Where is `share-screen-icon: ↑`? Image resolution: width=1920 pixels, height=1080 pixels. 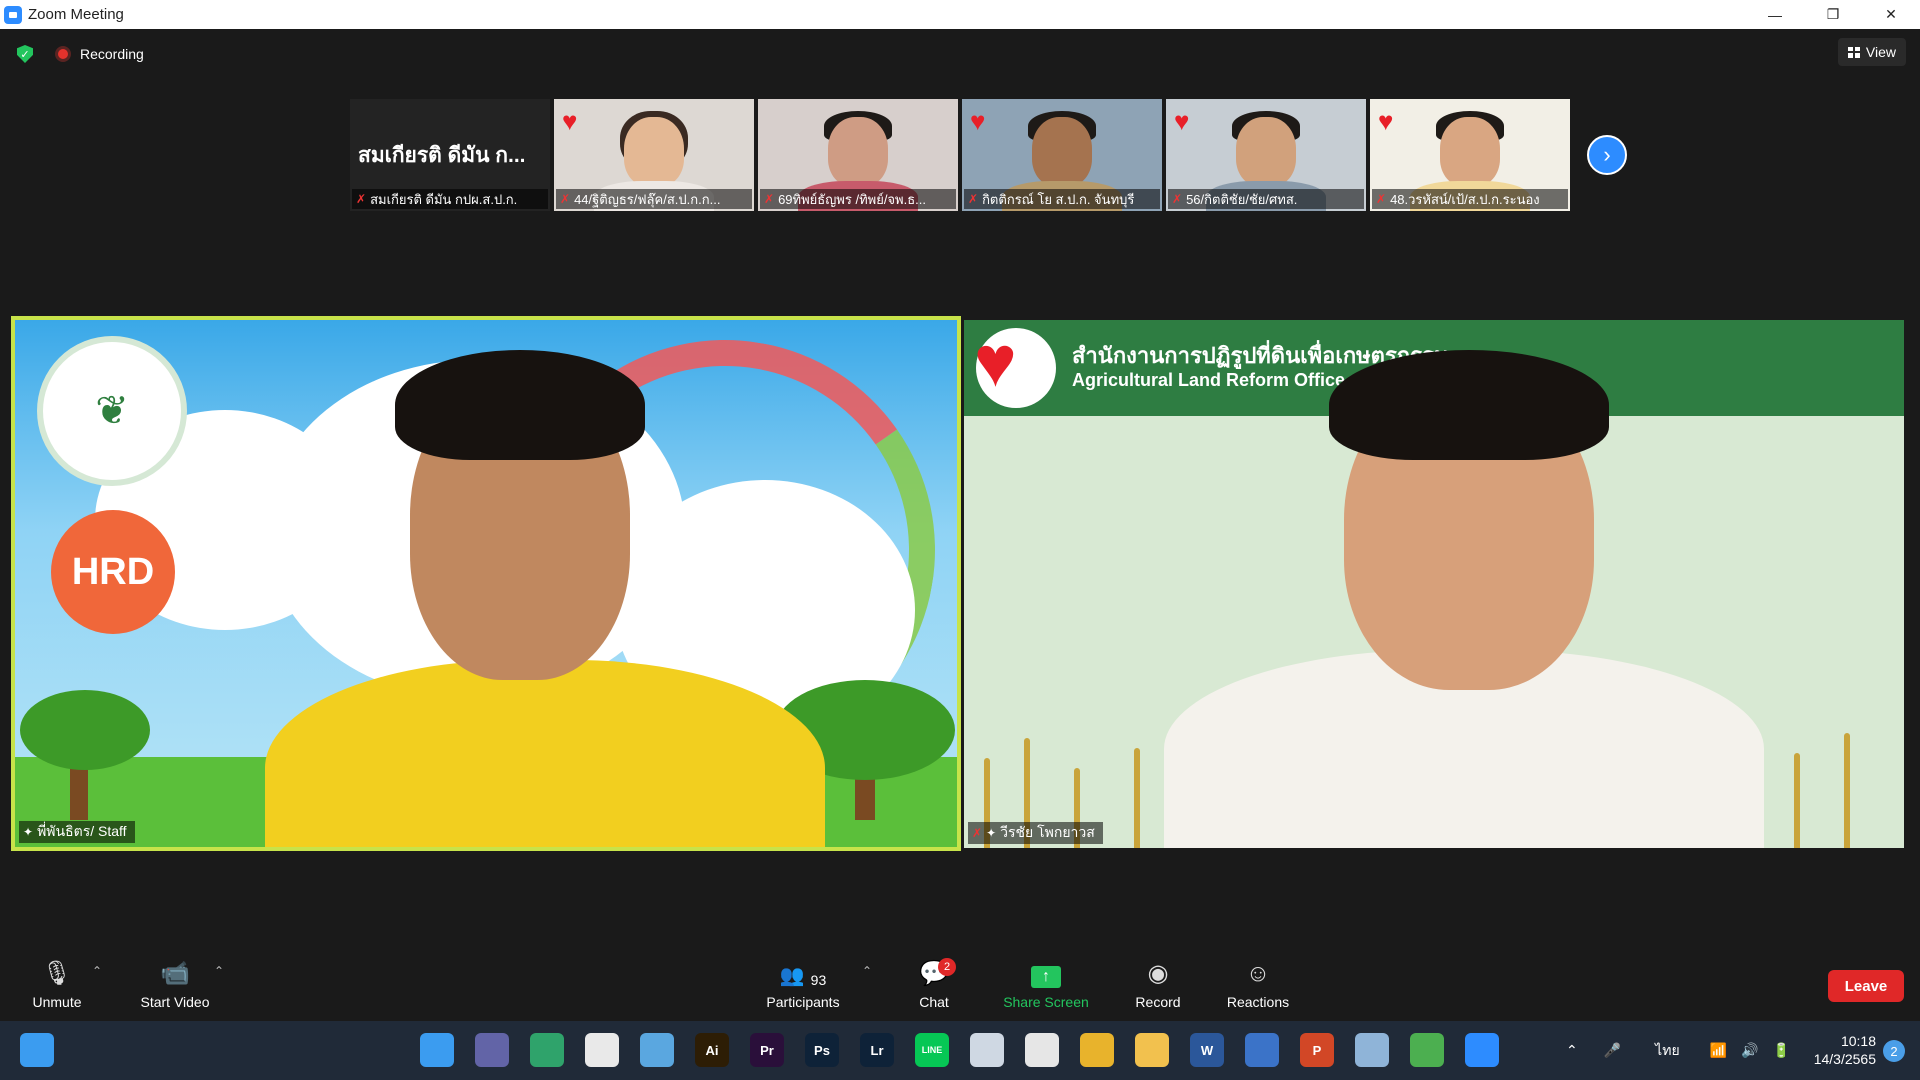 share-screen-icon: ↑ is located at coordinates (1046, 977).